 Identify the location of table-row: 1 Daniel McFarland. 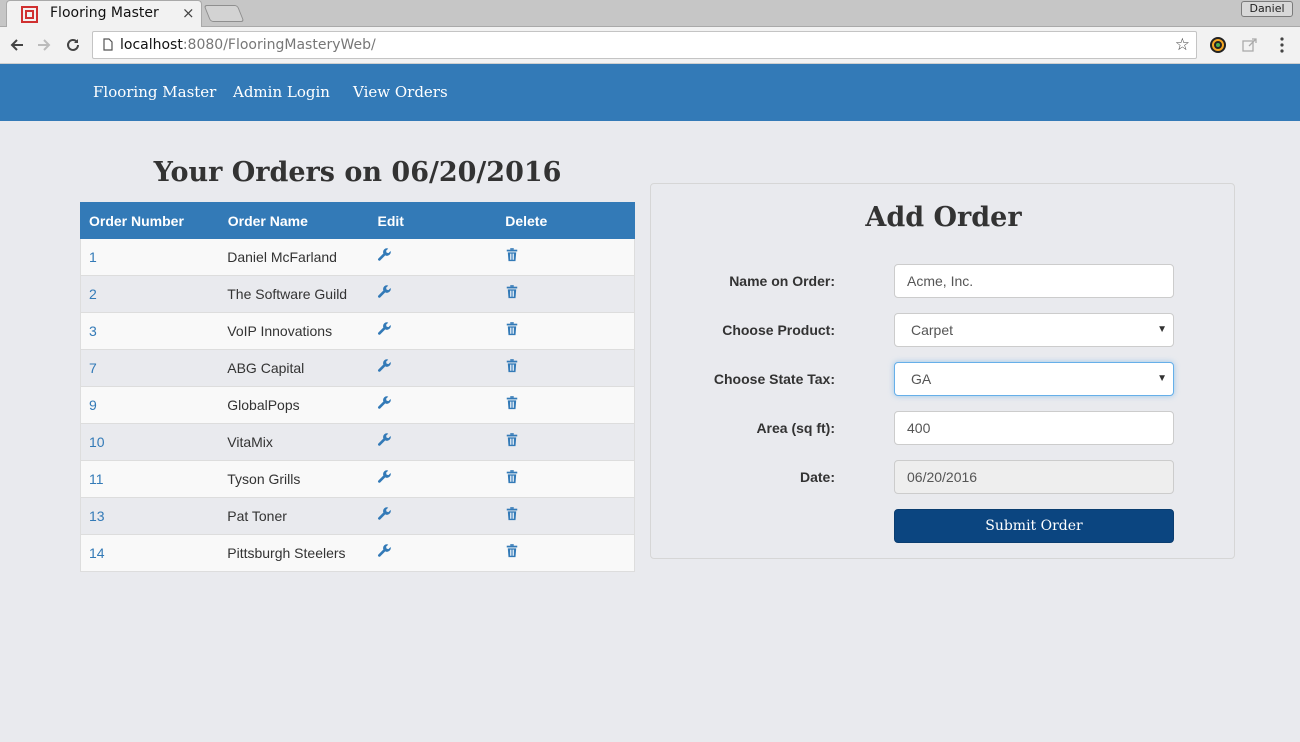
(357, 257).